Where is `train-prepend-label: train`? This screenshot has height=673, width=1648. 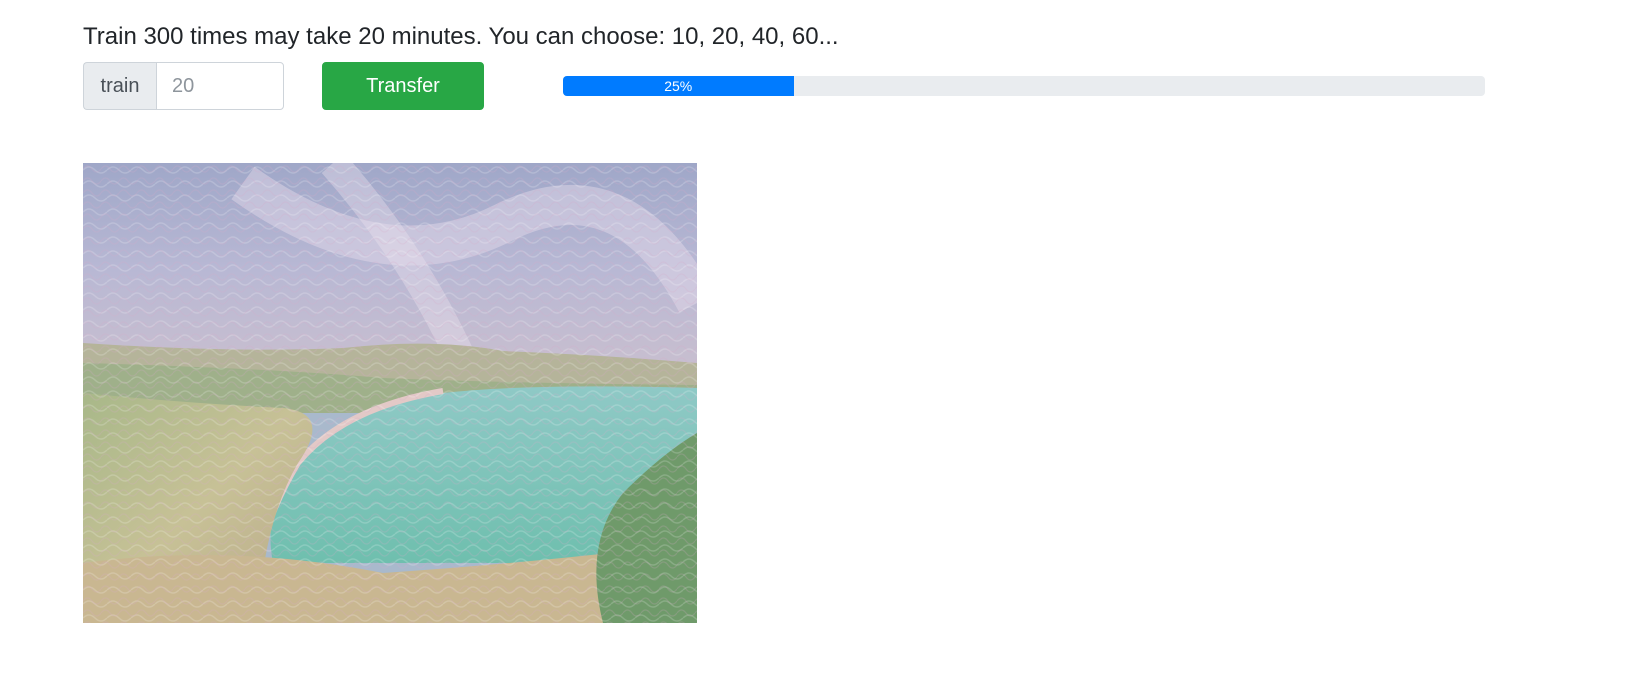
train-prepend-label: train is located at coordinates (119, 86).